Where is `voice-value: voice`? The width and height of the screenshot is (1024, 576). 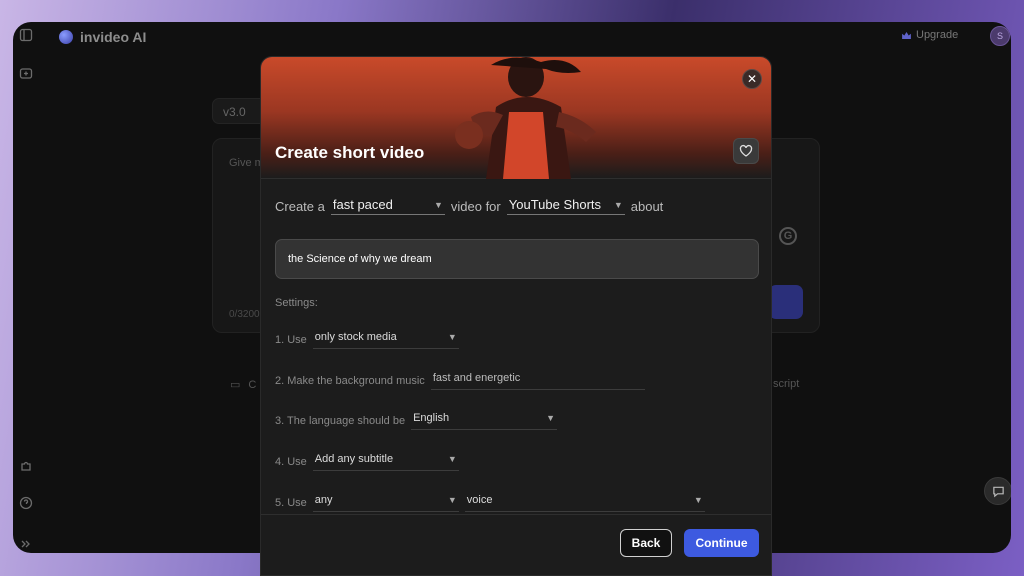 voice-value: voice is located at coordinates (479, 500).